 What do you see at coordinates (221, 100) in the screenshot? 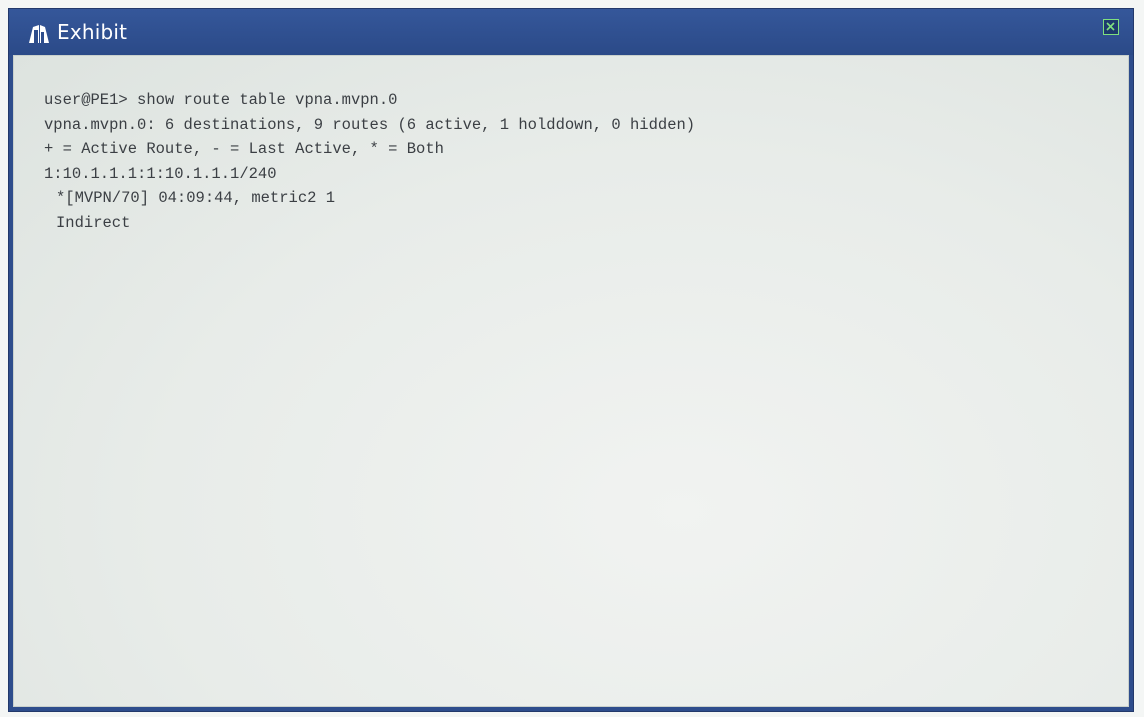
I see `command-line: user@PE1> show route table vpna.mvpn.0` at bounding box center [221, 100].